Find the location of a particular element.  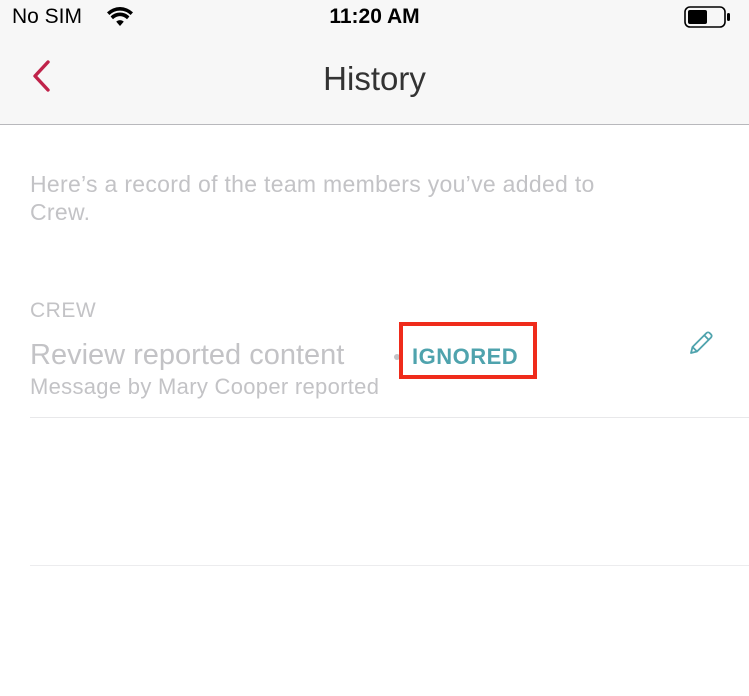

status-bar: No SIM 11:20 AM is located at coordinates (374, 18).